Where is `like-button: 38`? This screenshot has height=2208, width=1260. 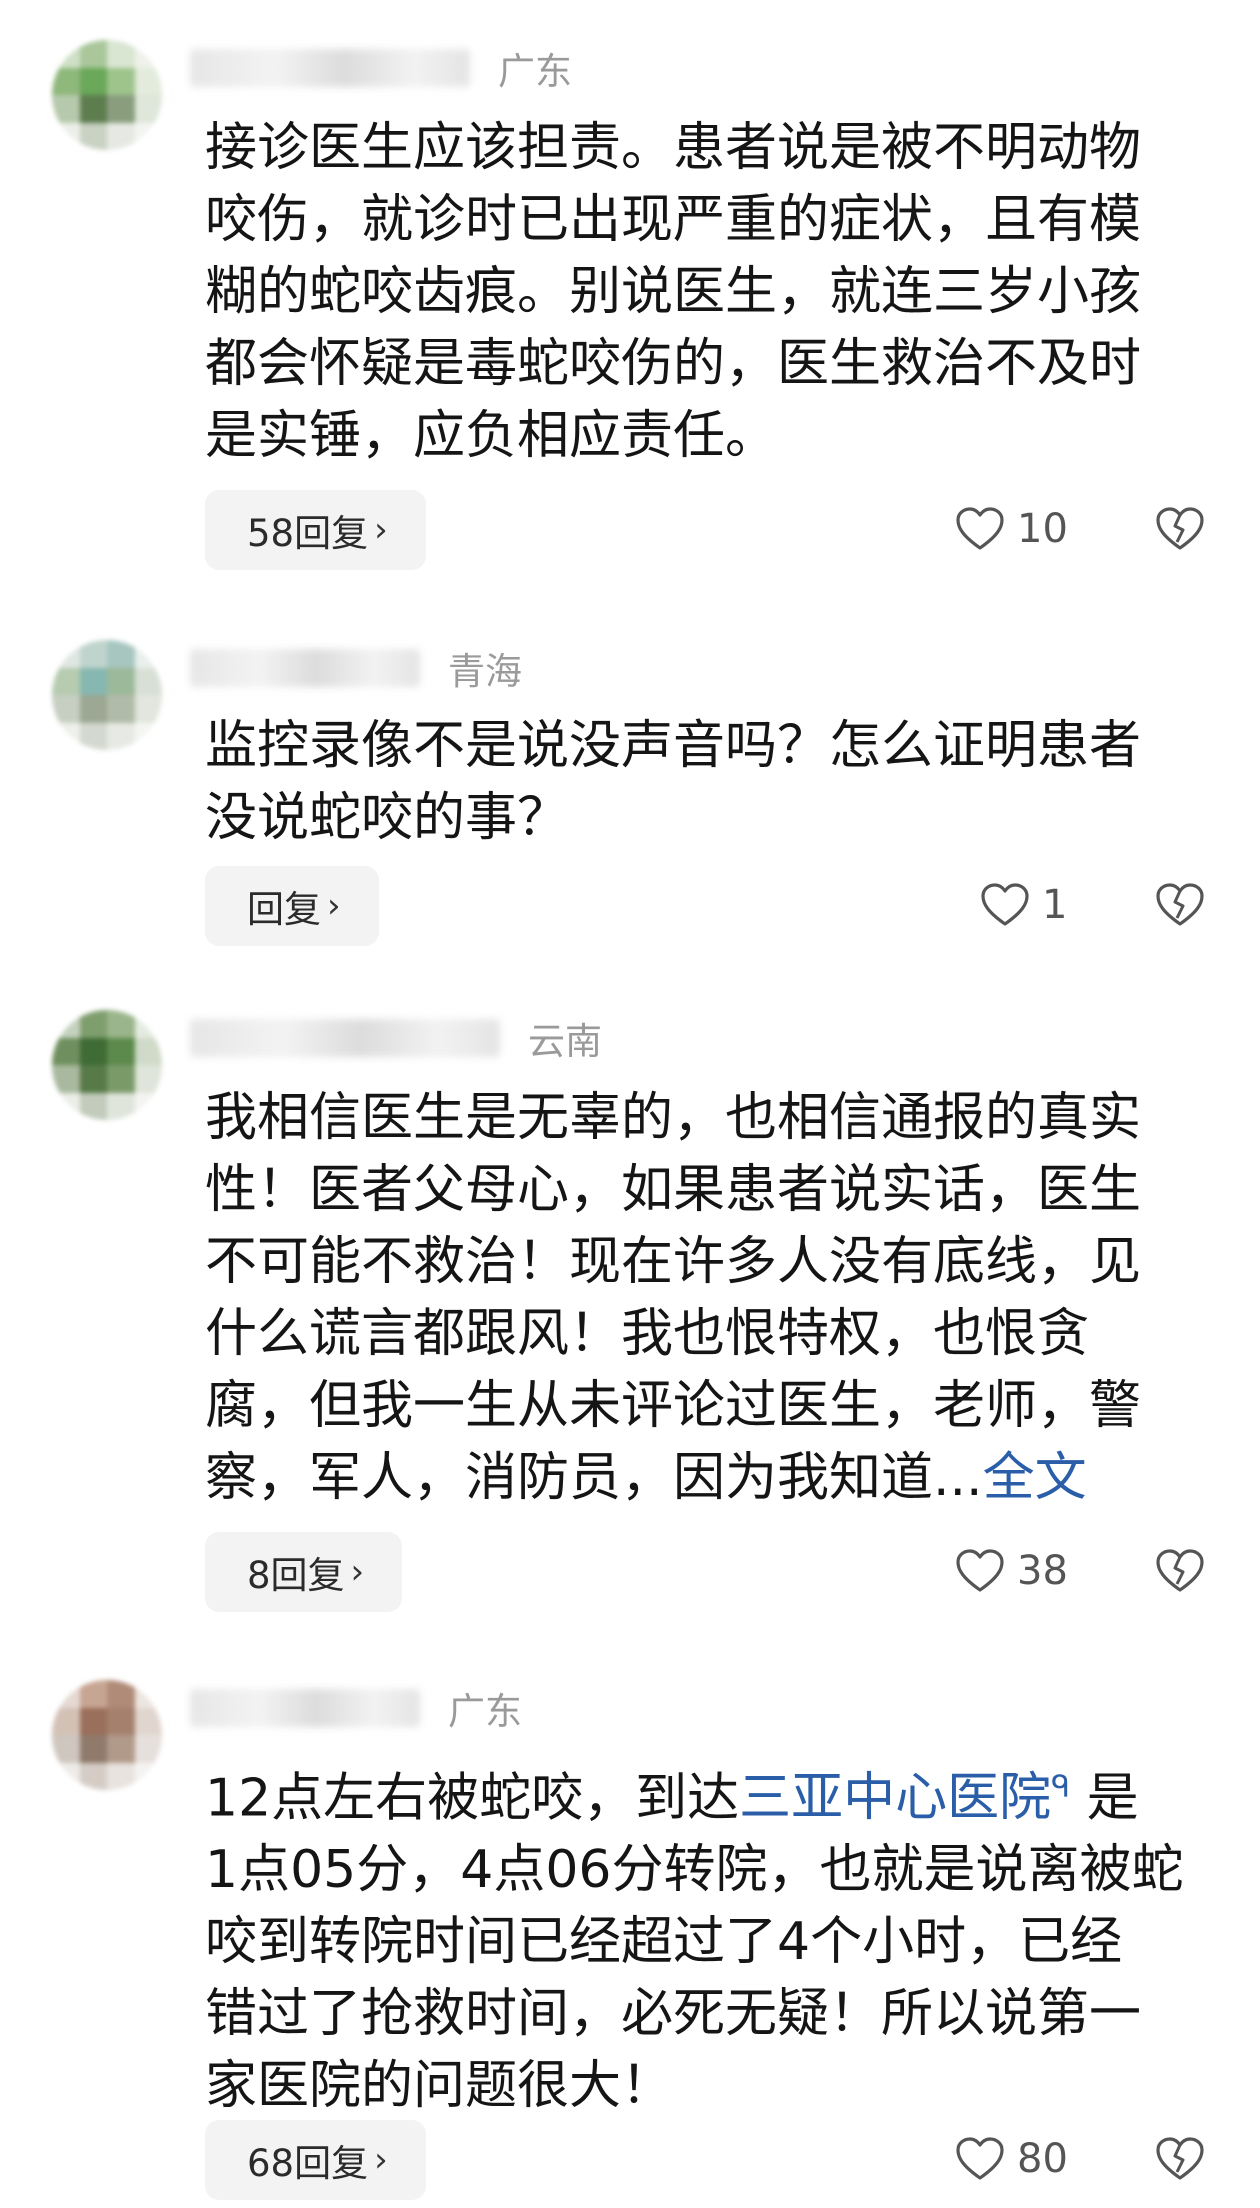
like-button: 38 is located at coordinates (1011, 1571).